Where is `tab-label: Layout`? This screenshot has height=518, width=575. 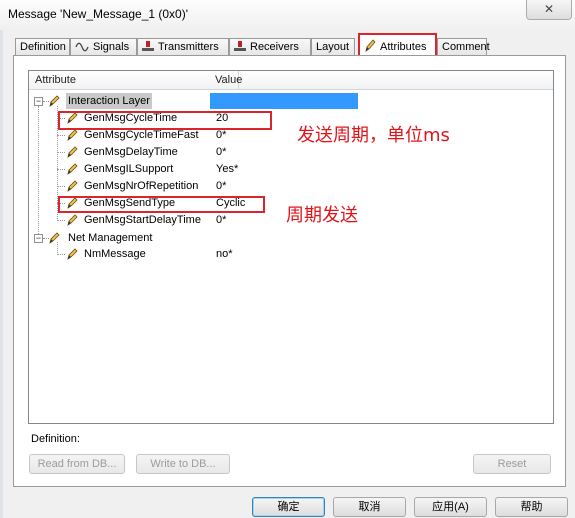
tab-label: Layout is located at coordinates (333, 47).